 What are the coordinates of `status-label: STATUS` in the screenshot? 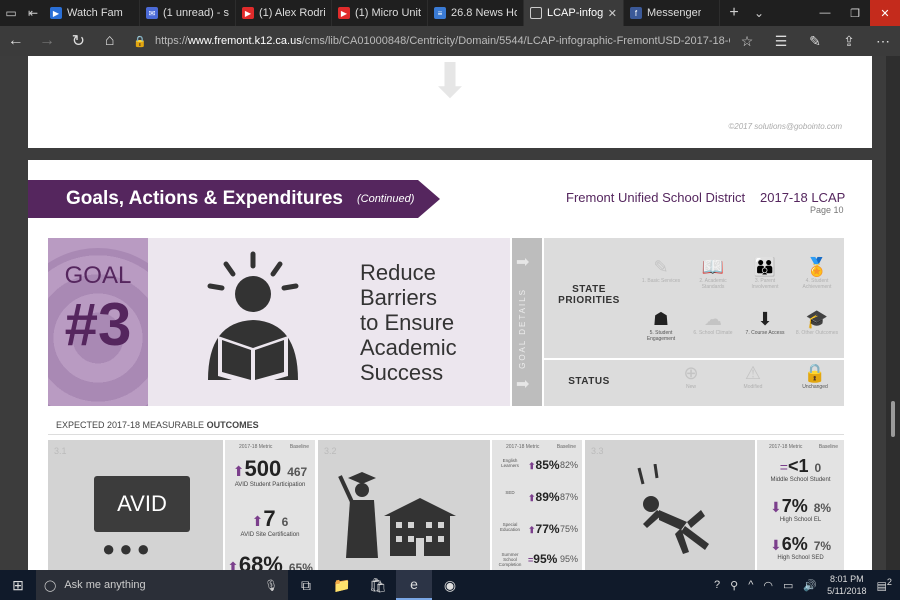 It's located at (589, 381).